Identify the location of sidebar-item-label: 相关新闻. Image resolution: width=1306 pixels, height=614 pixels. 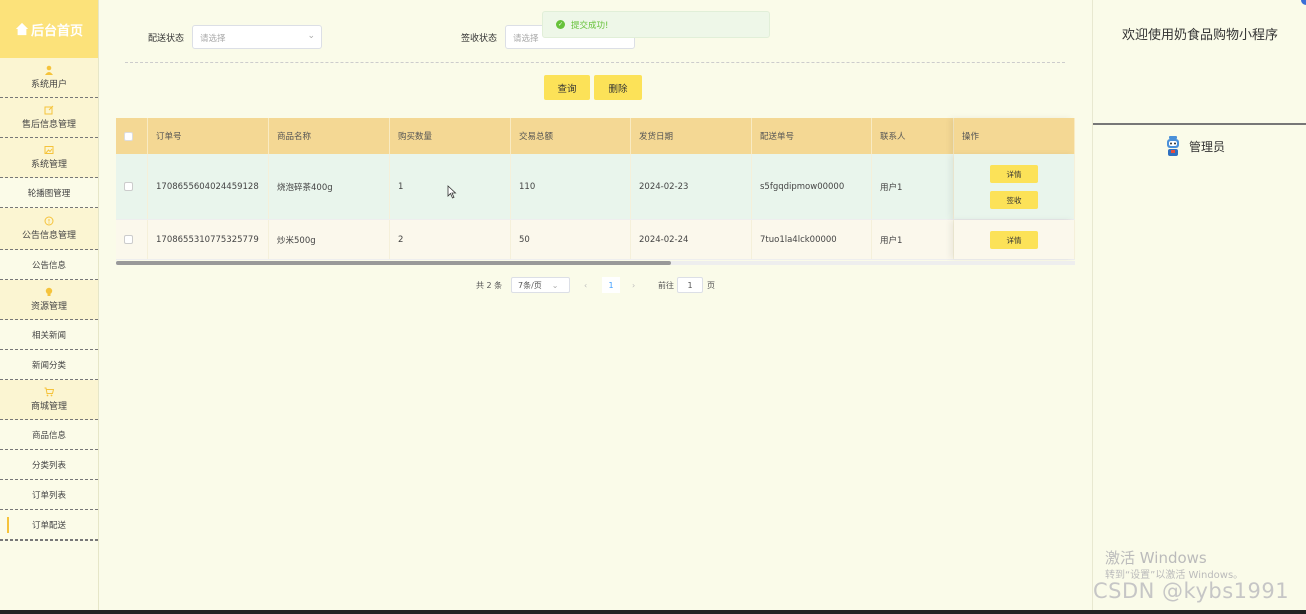
(48, 335).